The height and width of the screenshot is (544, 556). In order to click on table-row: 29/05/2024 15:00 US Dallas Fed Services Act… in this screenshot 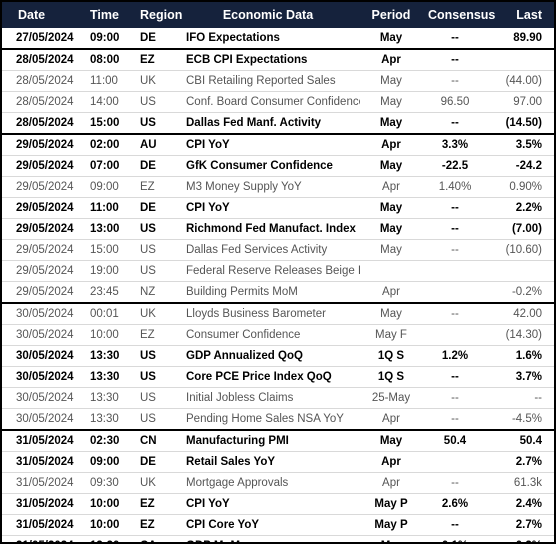, I will do `click(278, 250)`.